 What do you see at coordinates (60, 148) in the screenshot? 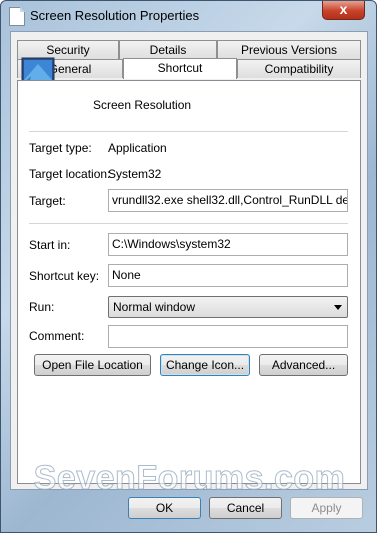
I see `target-type-label: Target type:` at bounding box center [60, 148].